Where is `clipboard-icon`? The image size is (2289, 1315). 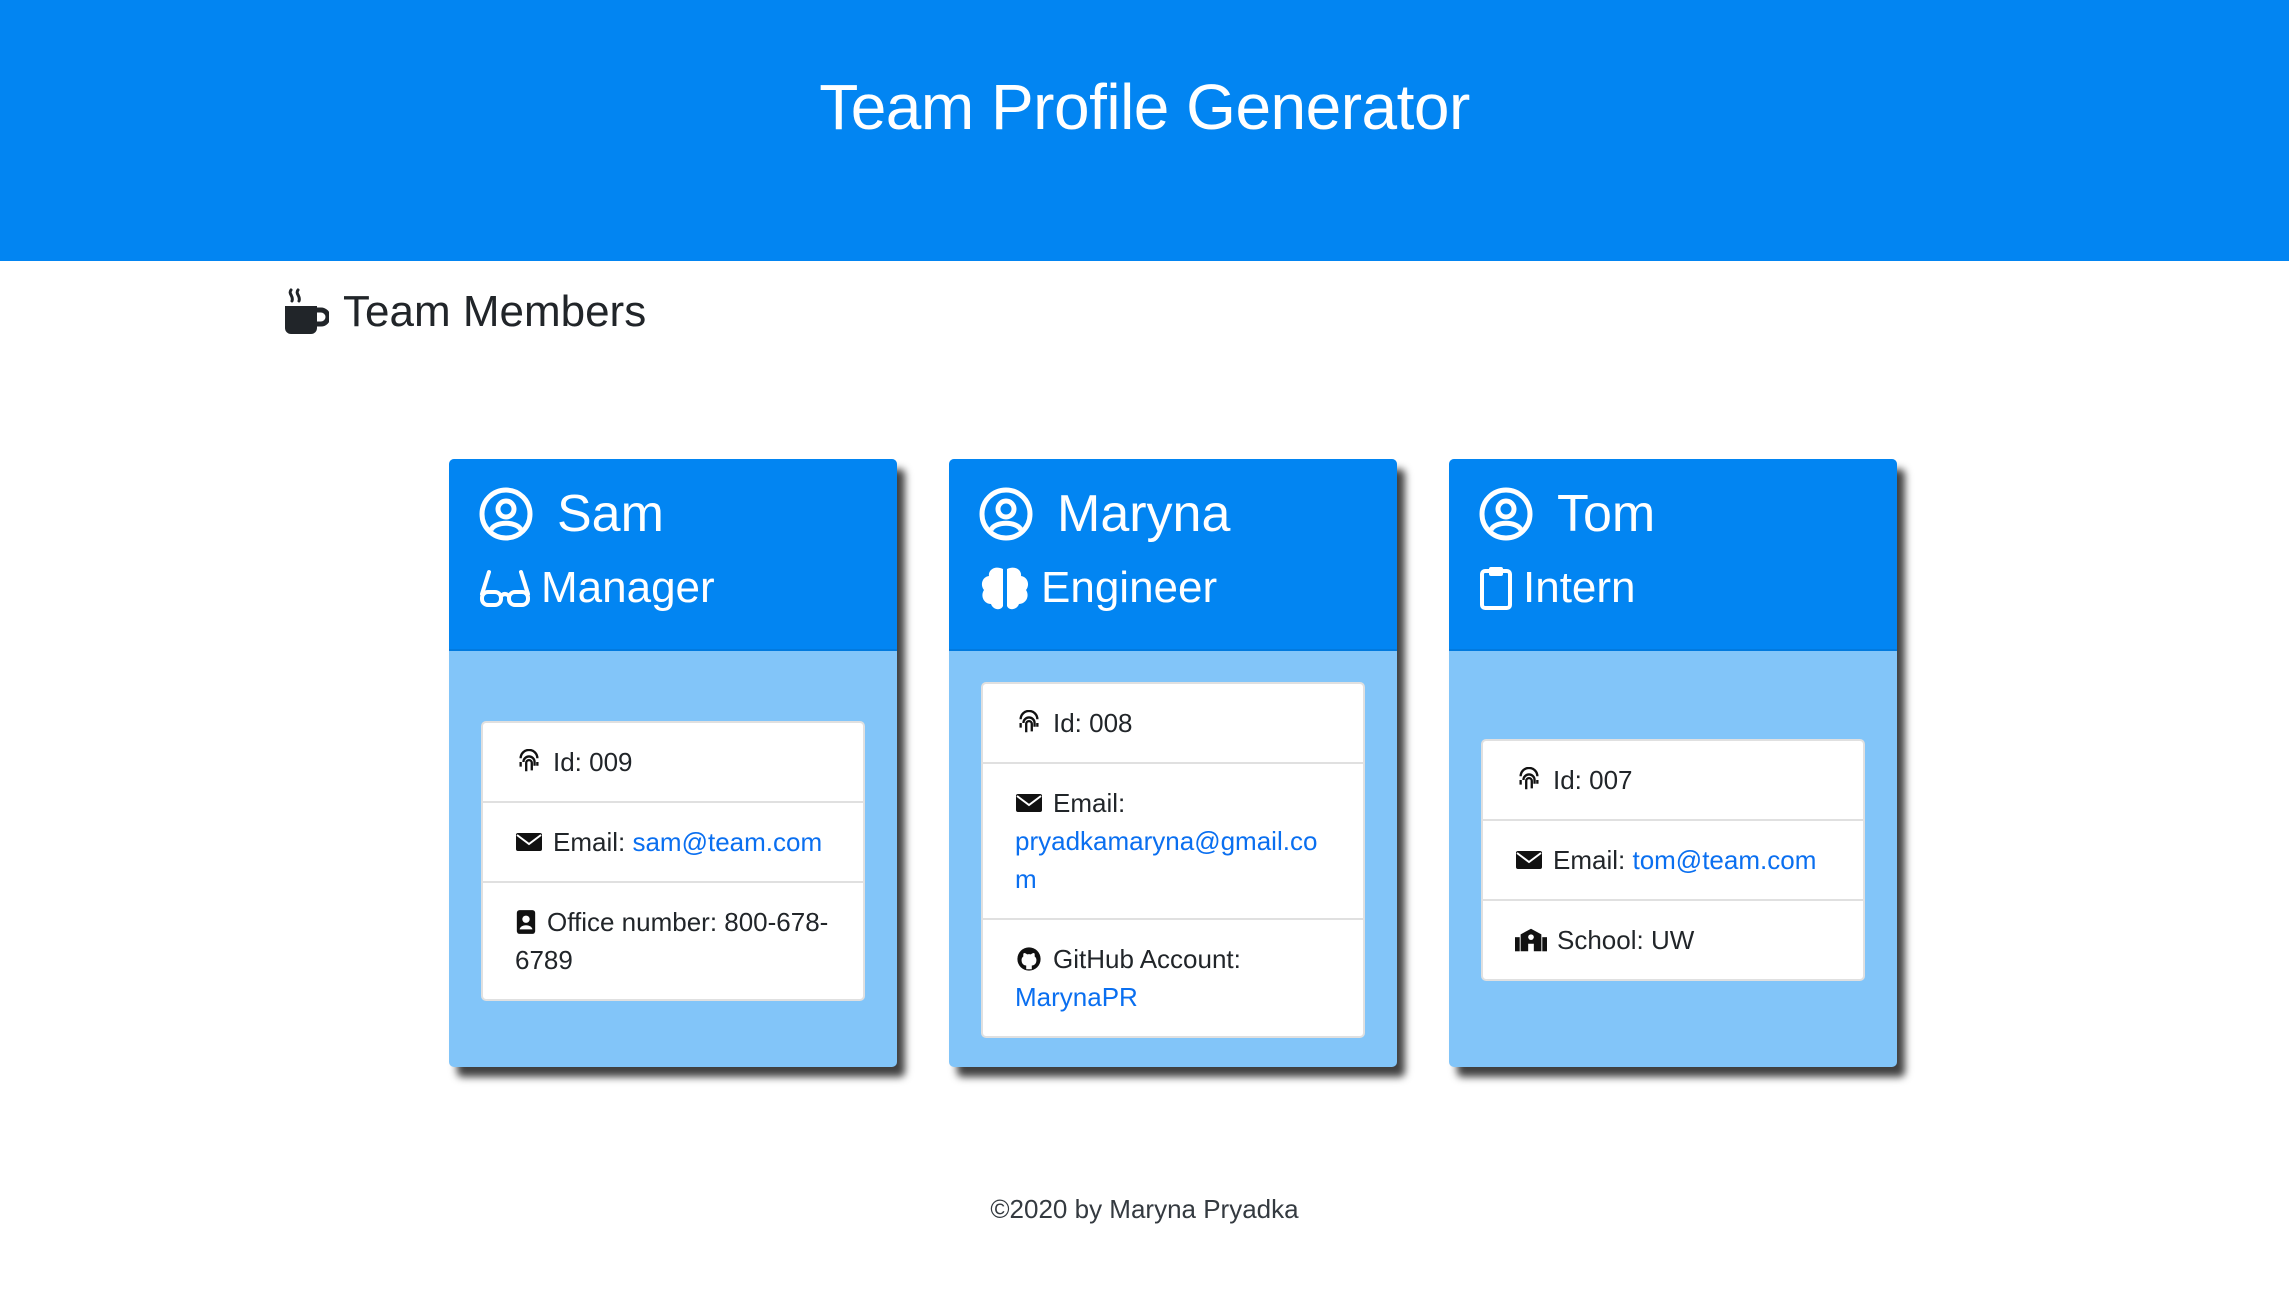 clipboard-icon is located at coordinates (1496, 588).